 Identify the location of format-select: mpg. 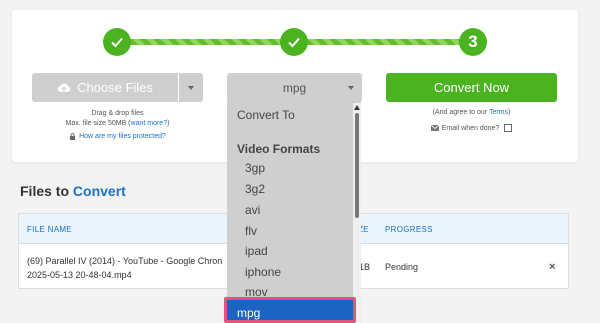
(294, 87).